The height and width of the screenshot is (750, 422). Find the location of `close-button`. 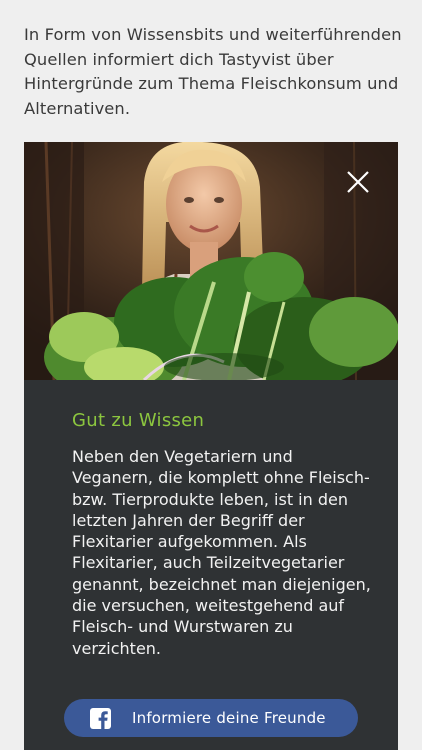

close-button is located at coordinates (358, 182).